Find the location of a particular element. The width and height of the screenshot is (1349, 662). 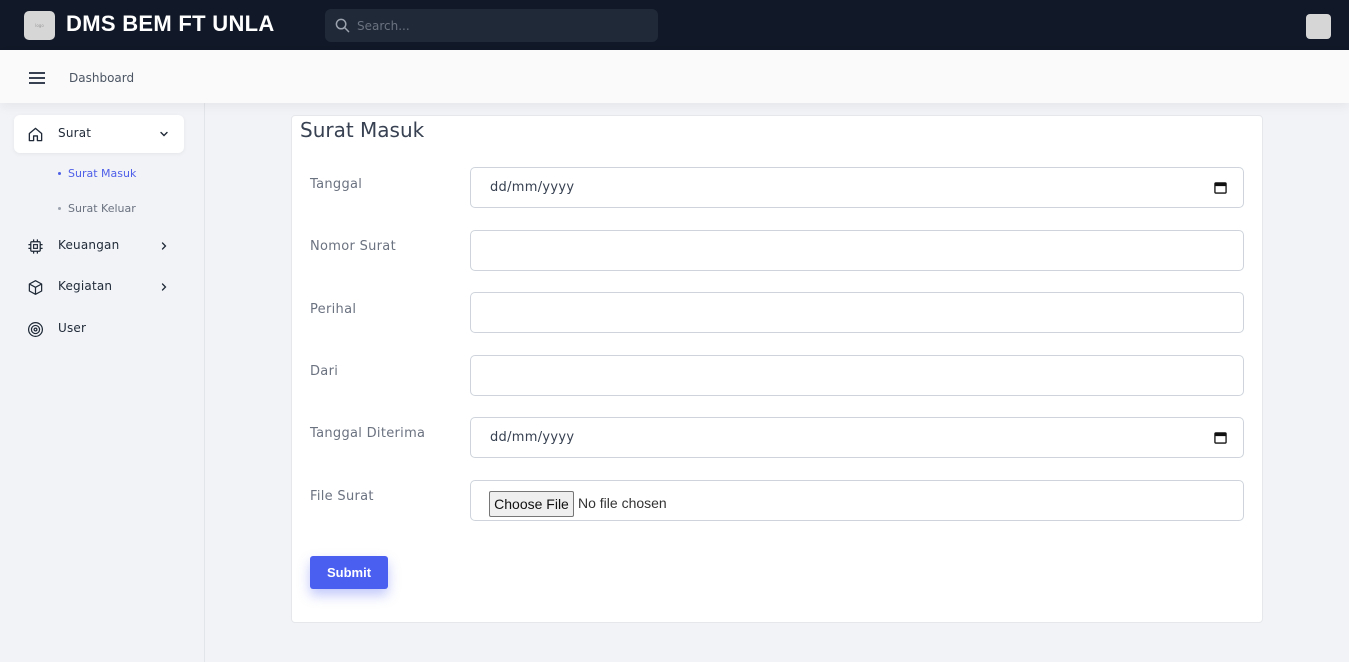

page-title: Surat Masuk is located at coordinates (362, 130).